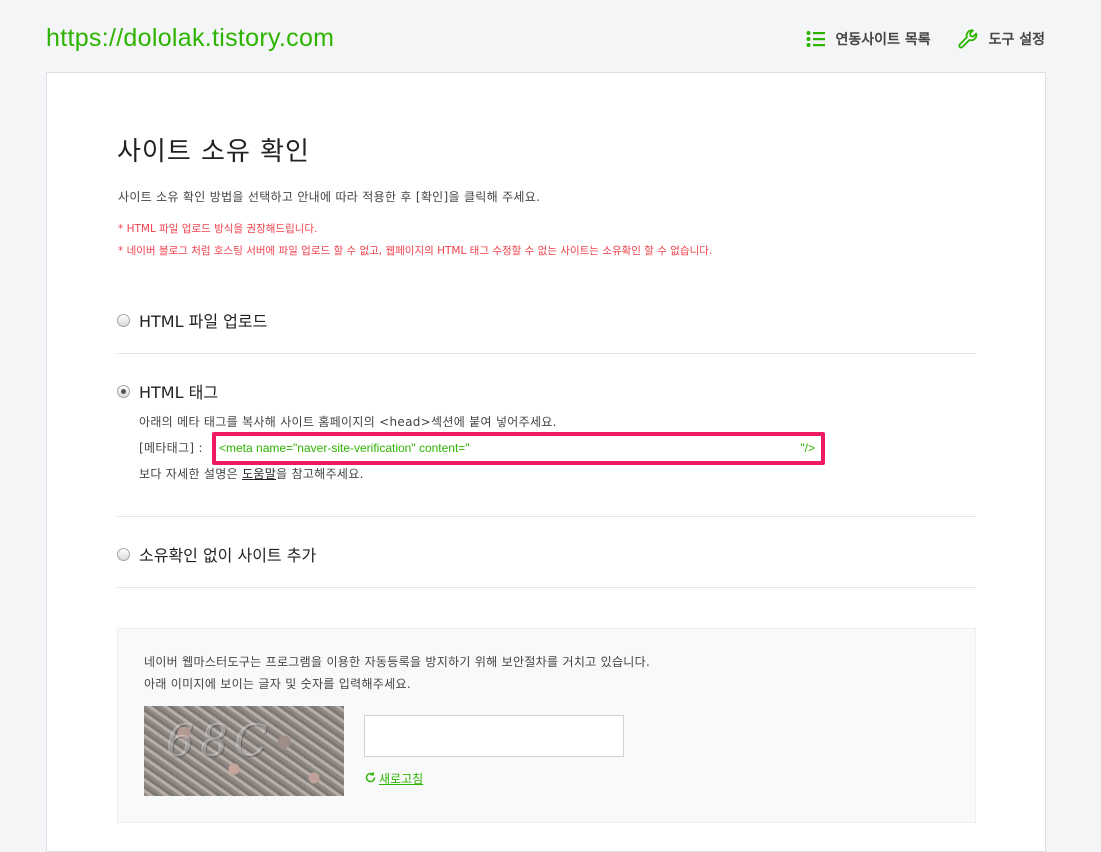 Image resolution: width=1101 pixels, height=852 pixels. What do you see at coordinates (123, 554) in the screenshot?
I see `radio-add-without-verification` at bounding box center [123, 554].